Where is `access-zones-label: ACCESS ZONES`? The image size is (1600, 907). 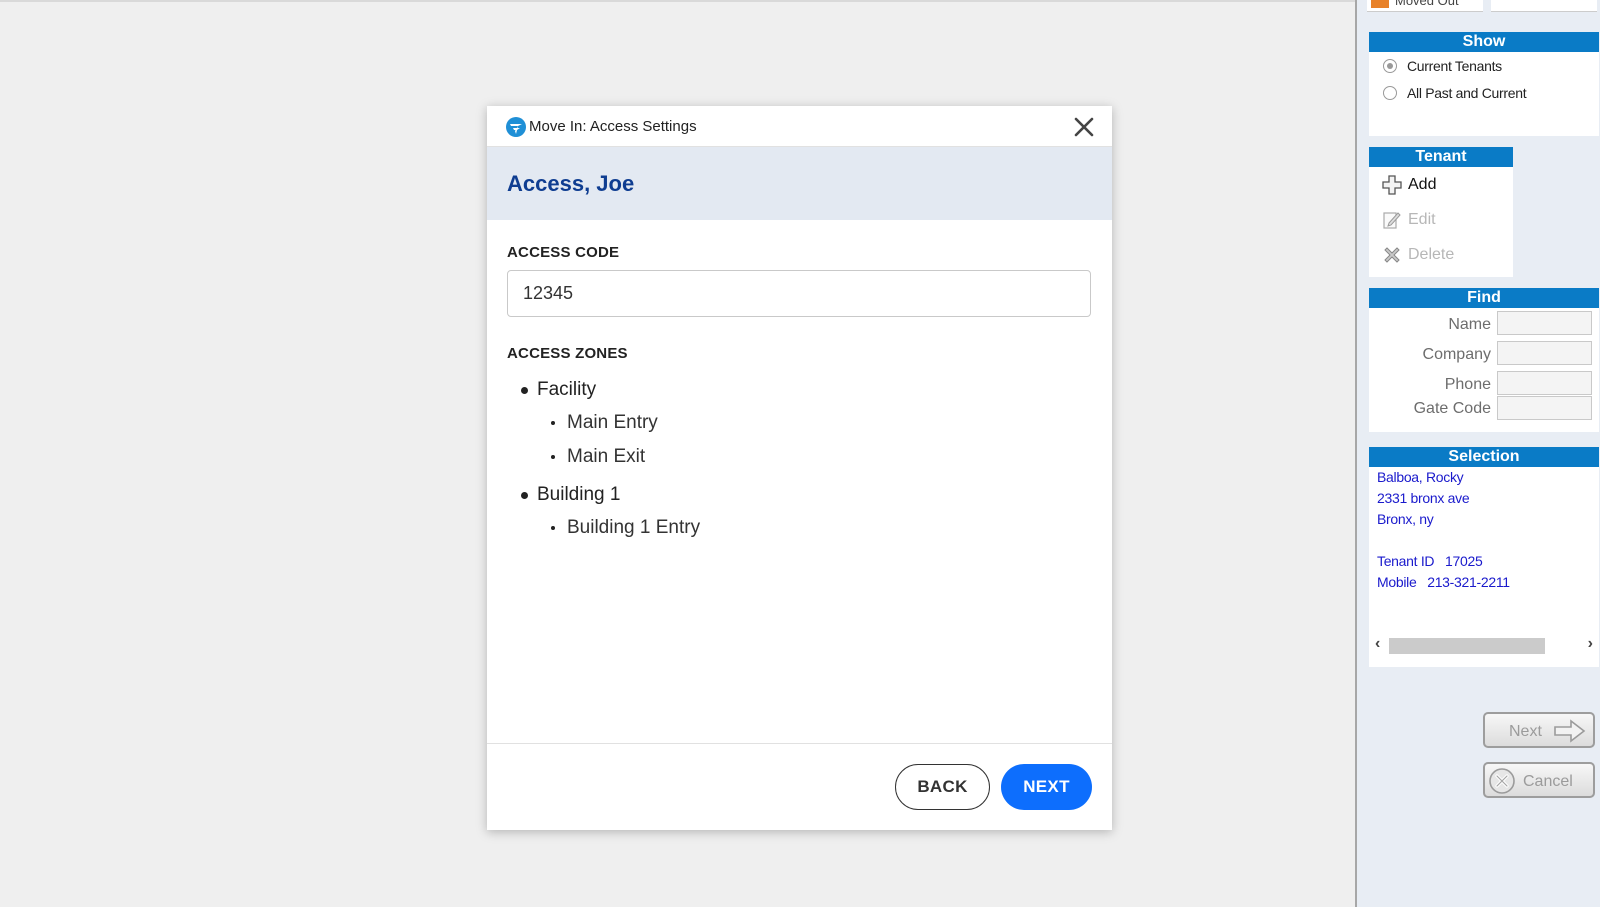 access-zones-label: ACCESS ZONES is located at coordinates (567, 353).